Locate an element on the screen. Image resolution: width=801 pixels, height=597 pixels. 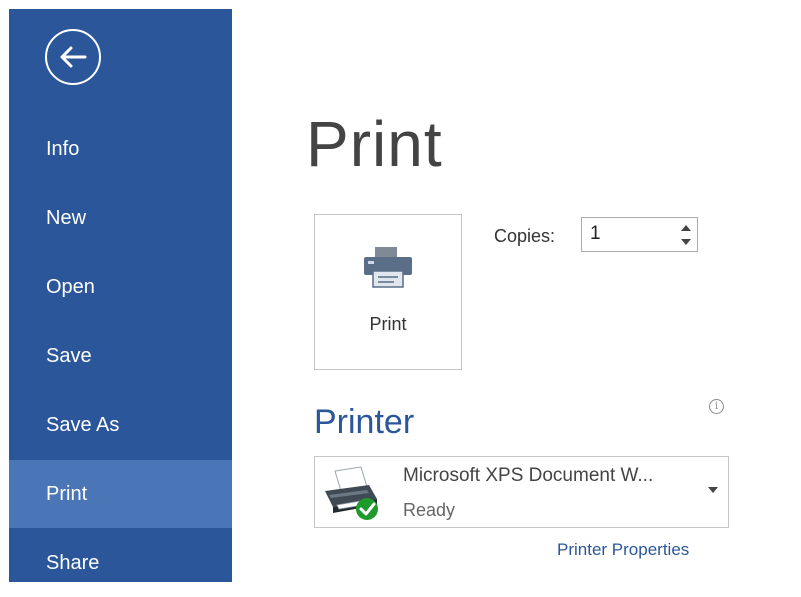
copies-stepper is located at coordinates (639, 234).